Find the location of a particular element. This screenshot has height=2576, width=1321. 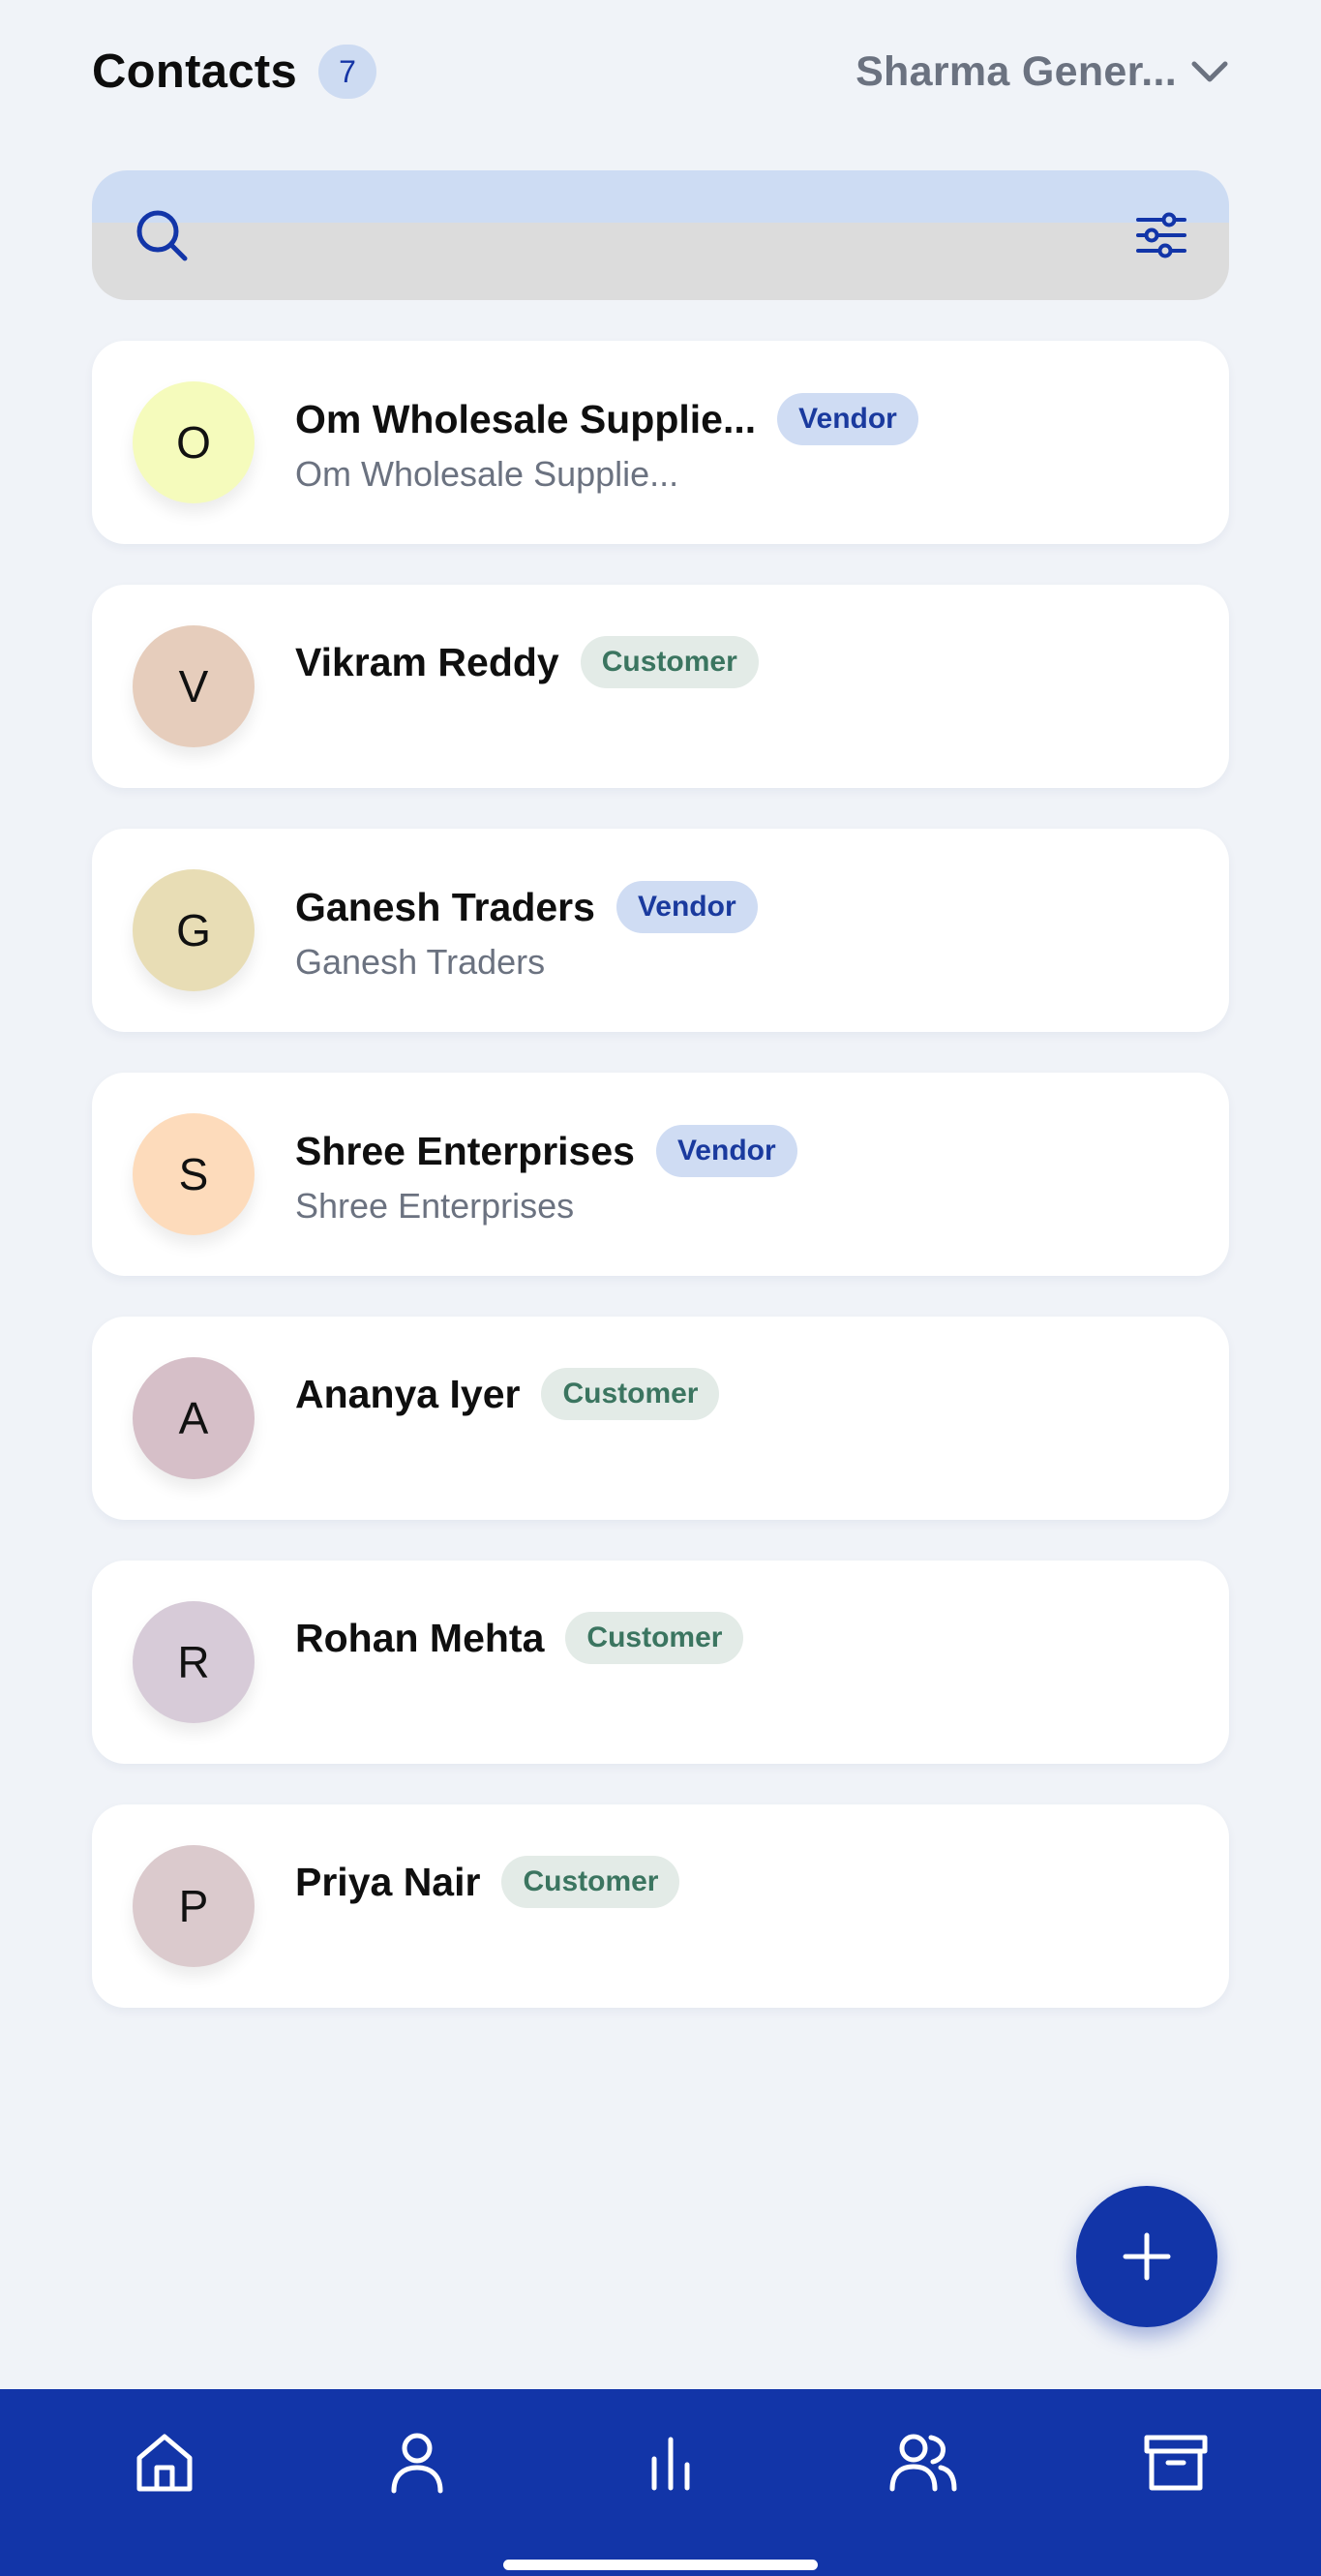

contact-card: G Ganesh Traders Vendor Ganesh Traders is located at coordinates (660, 931).